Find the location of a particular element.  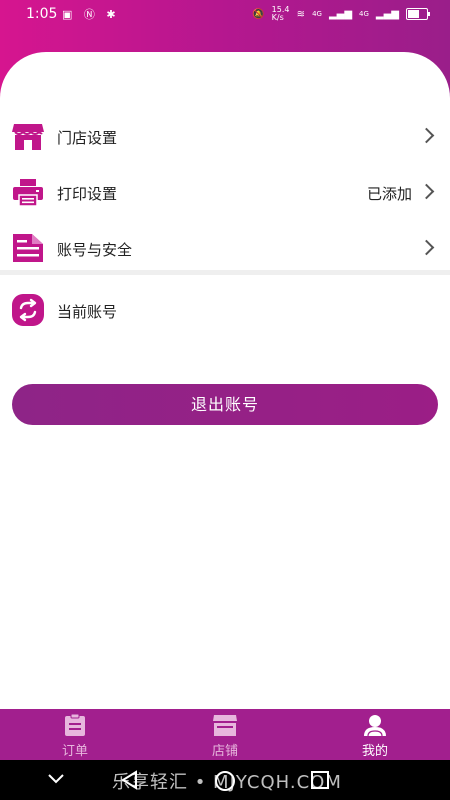

mute-icon: 🔕 is located at coordinates (258, 14).